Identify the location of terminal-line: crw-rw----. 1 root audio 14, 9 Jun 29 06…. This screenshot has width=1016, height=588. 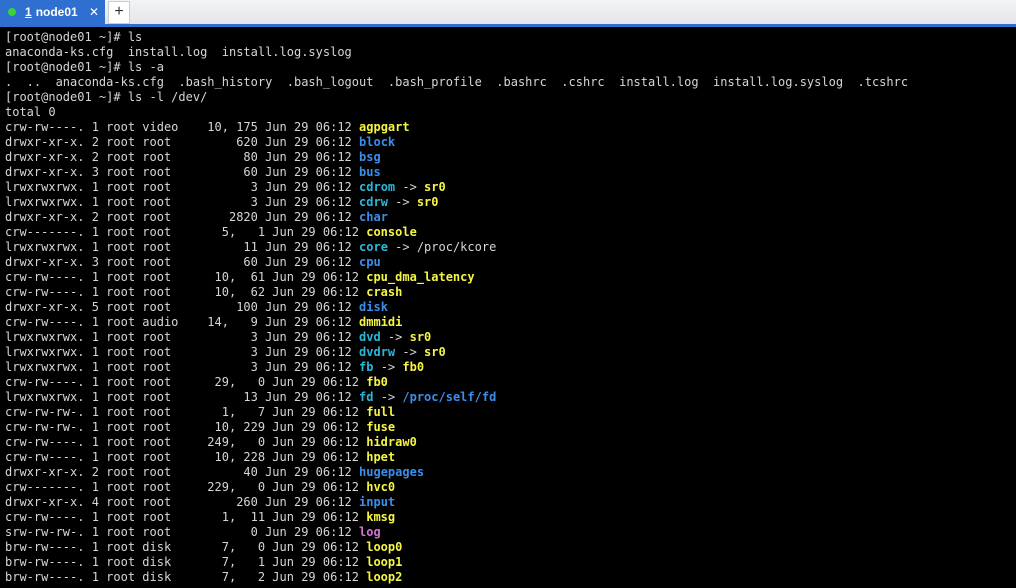
(508, 322).